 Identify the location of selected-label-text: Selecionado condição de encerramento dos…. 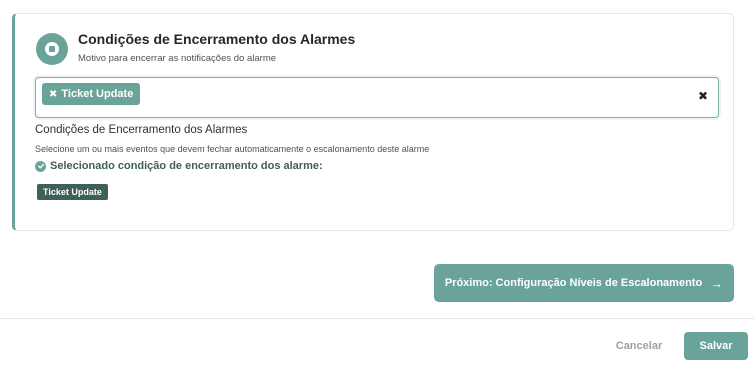
(186, 166).